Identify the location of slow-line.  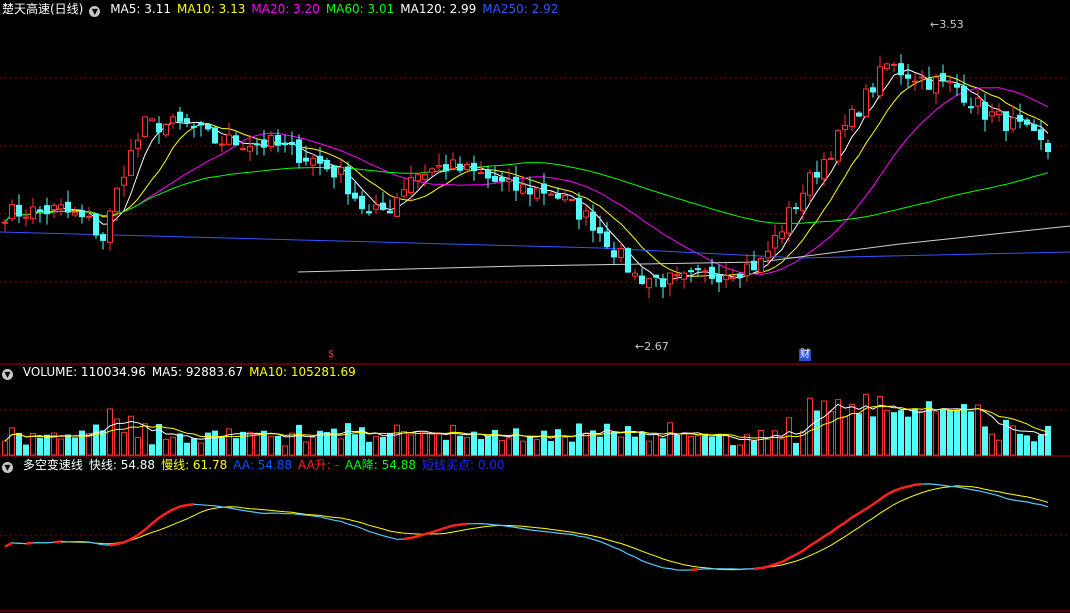
(526, 528).